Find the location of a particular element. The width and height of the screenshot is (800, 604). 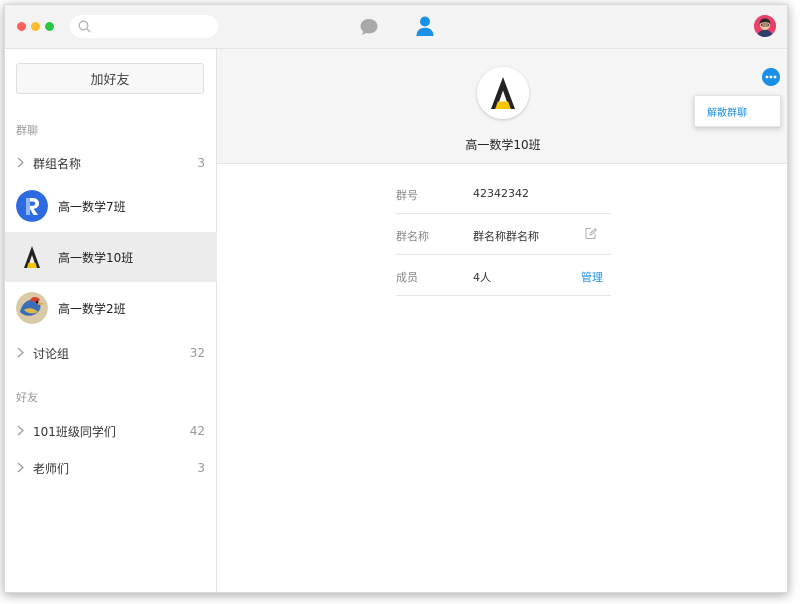

chat-item-math-2: 高一数学2班 is located at coordinates (111, 308).